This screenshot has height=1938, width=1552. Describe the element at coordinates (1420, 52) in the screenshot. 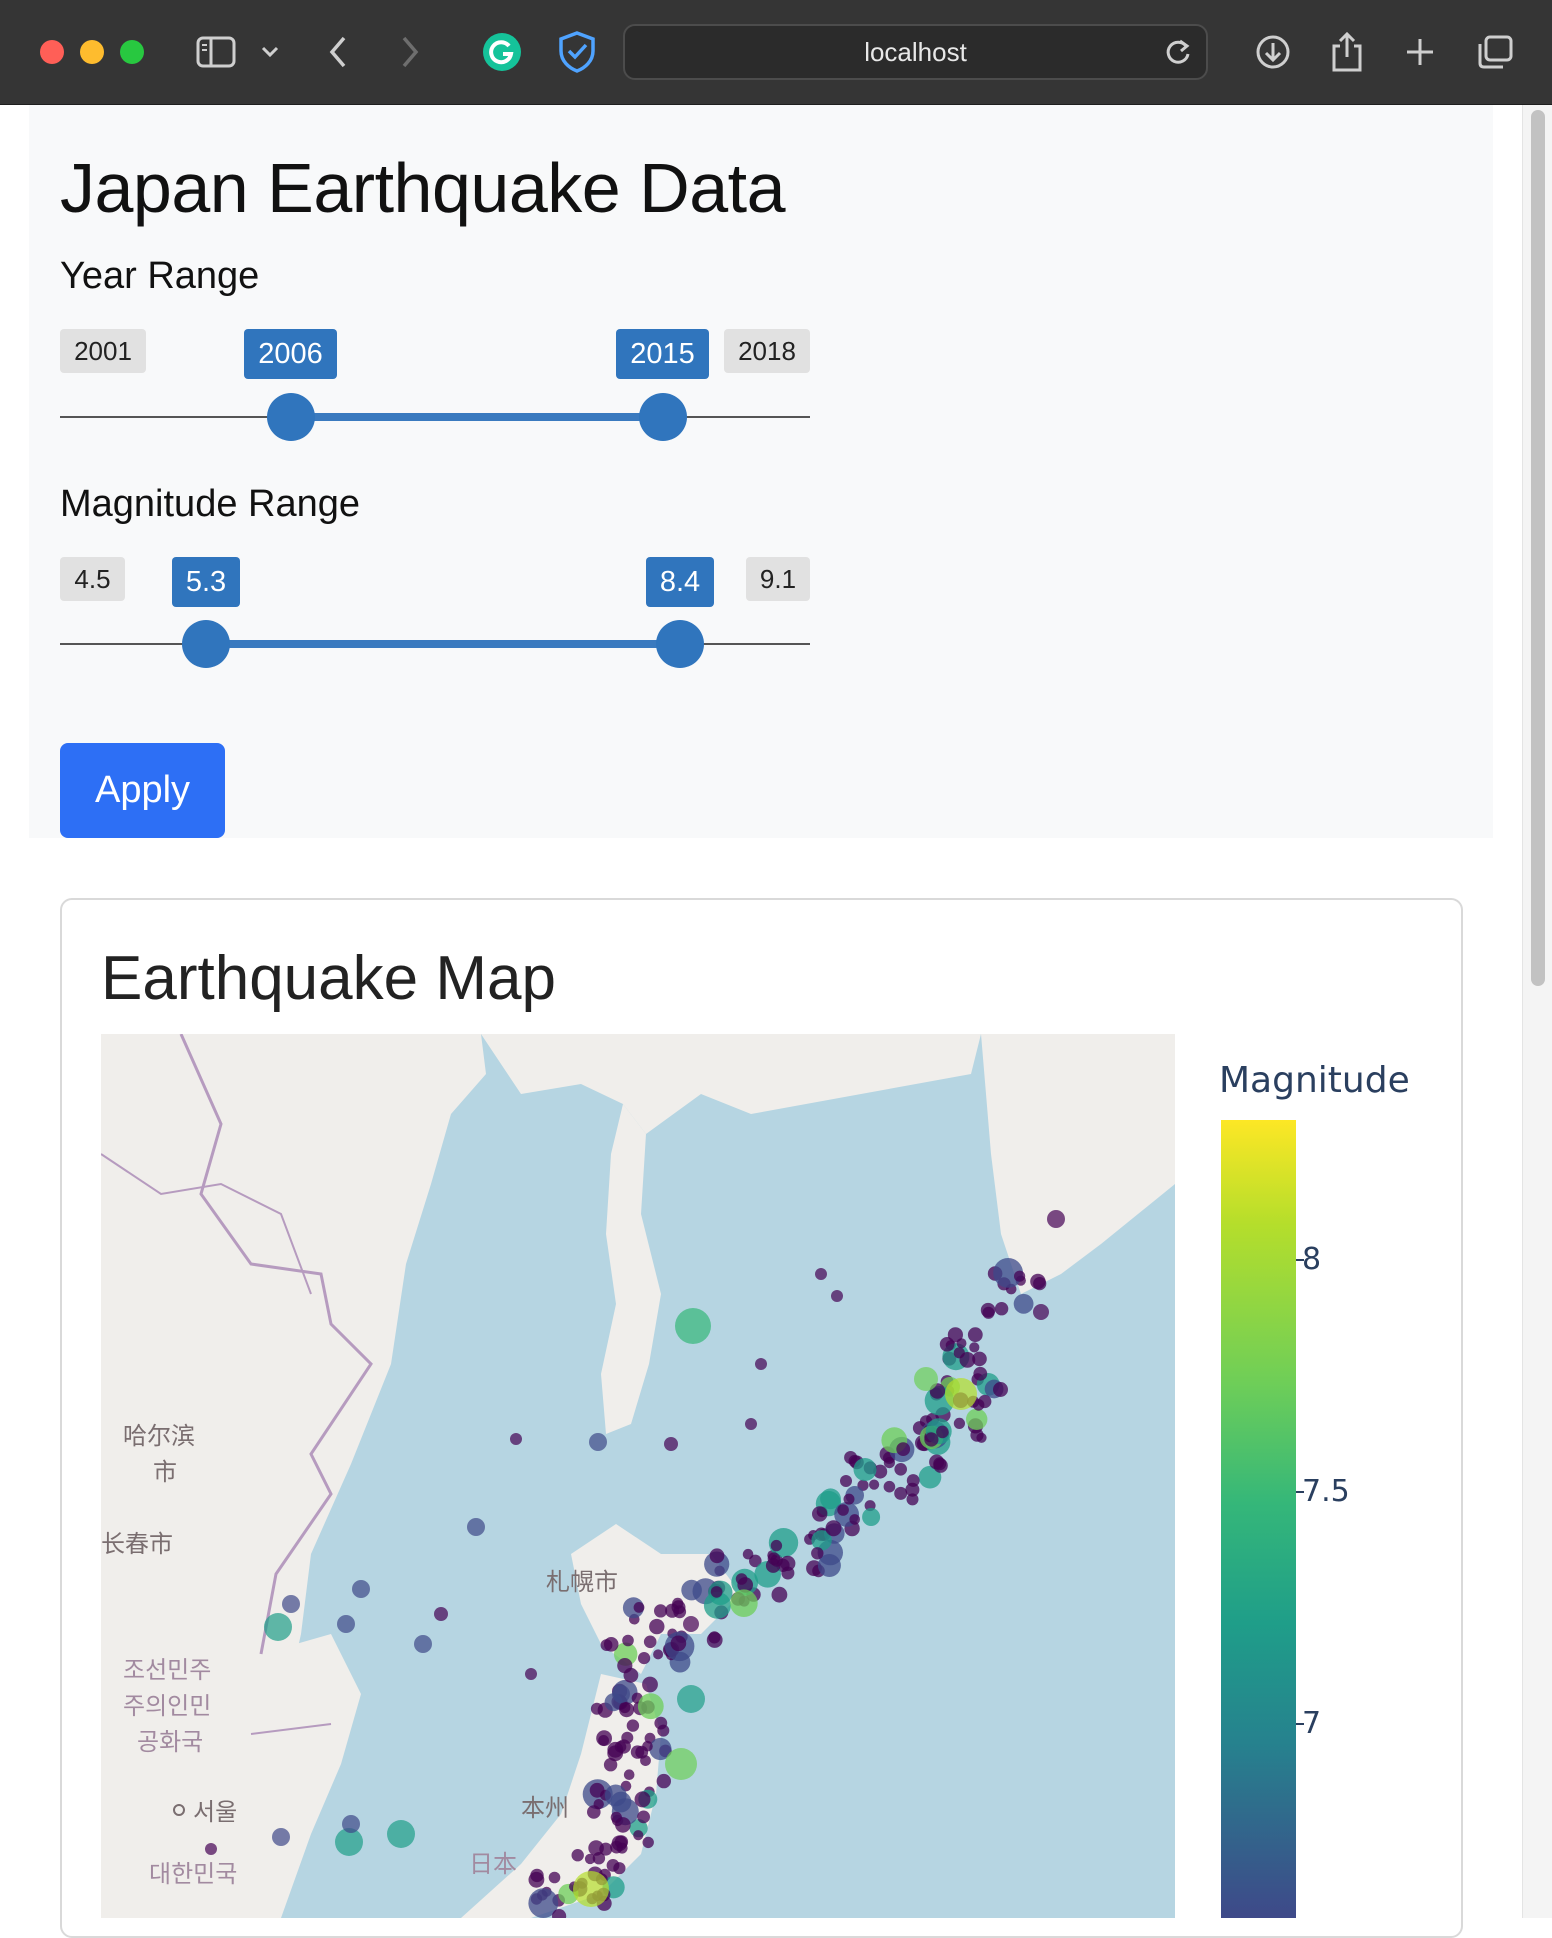

I see `new-tab-icon` at that location.